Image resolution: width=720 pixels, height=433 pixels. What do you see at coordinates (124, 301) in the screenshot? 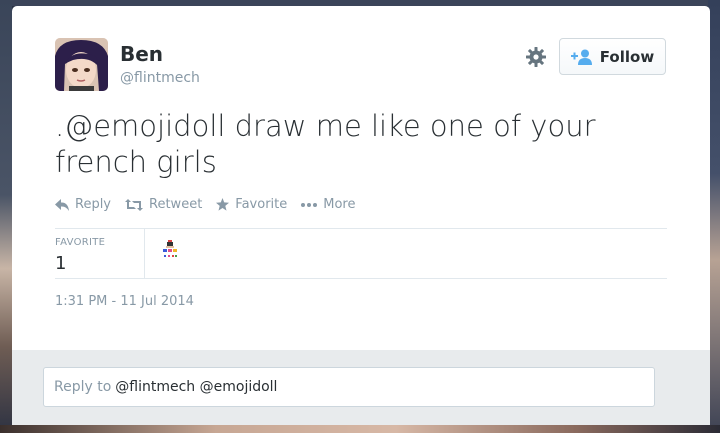
I see `tweet-timestamp: 1:31 PM - 11 Jul 2014` at bounding box center [124, 301].